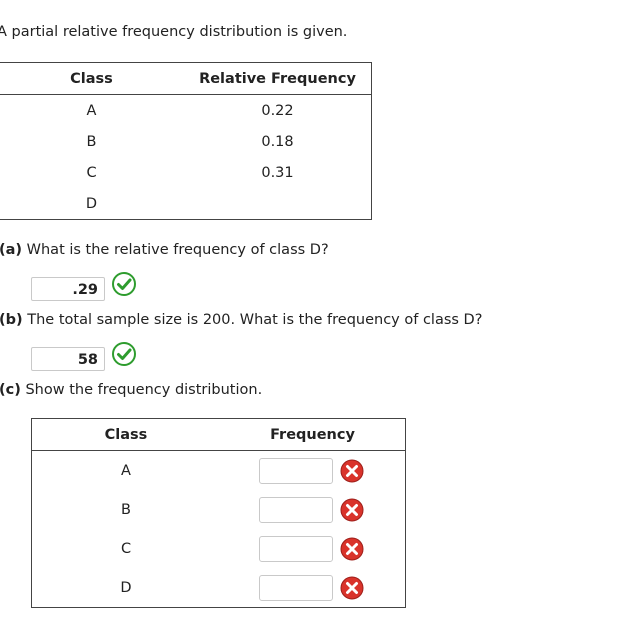  Describe the element at coordinates (313, 434) in the screenshot. I see `column-header-frequency: Frequency` at that location.